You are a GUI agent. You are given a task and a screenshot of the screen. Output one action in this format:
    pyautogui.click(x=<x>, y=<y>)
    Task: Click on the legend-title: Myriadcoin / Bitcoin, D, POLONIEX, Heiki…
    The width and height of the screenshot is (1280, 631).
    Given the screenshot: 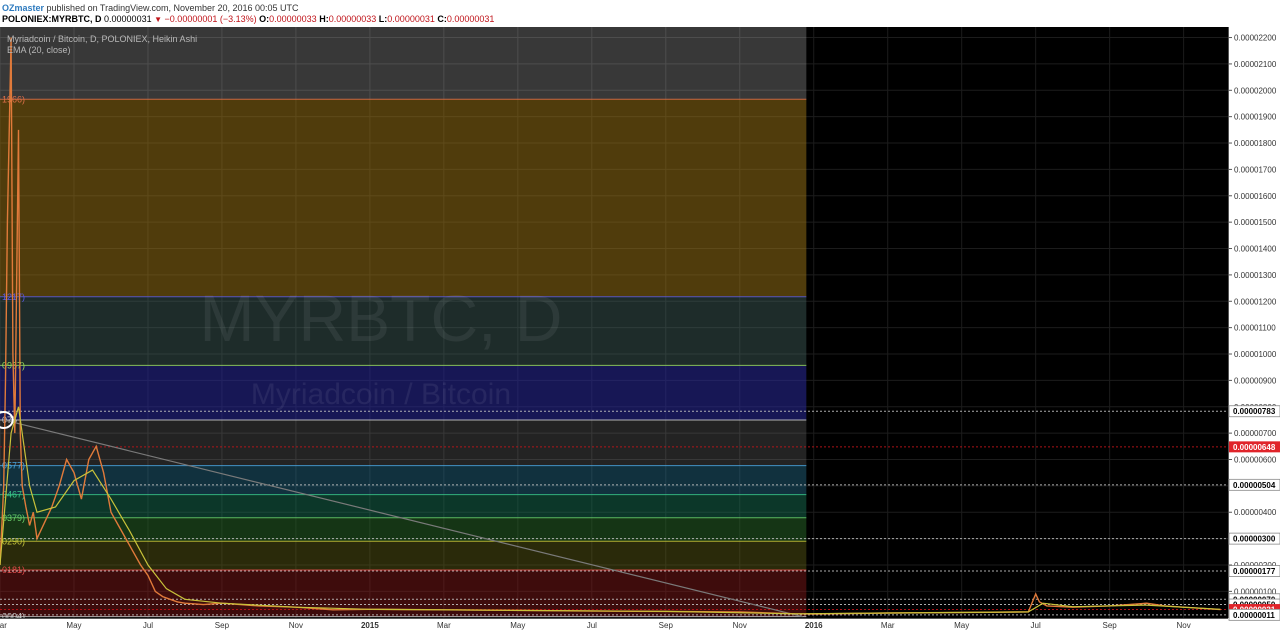 What is the action you would take?
    pyautogui.click(x=102, y=39)
    